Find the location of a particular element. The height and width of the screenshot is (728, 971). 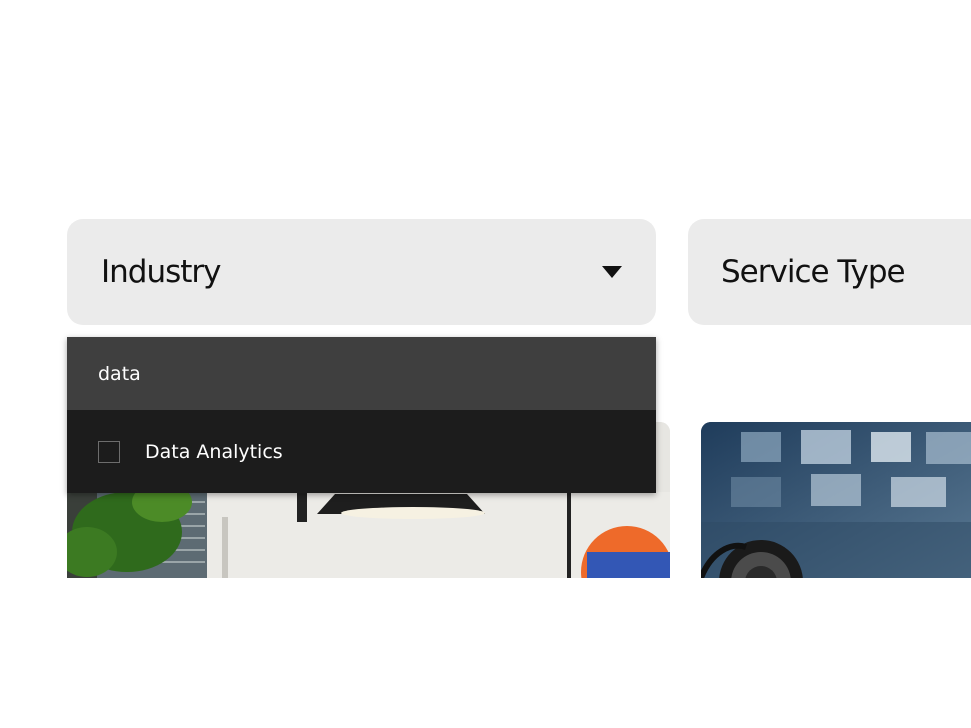

headset-photo is located at coordinates (836, 500).